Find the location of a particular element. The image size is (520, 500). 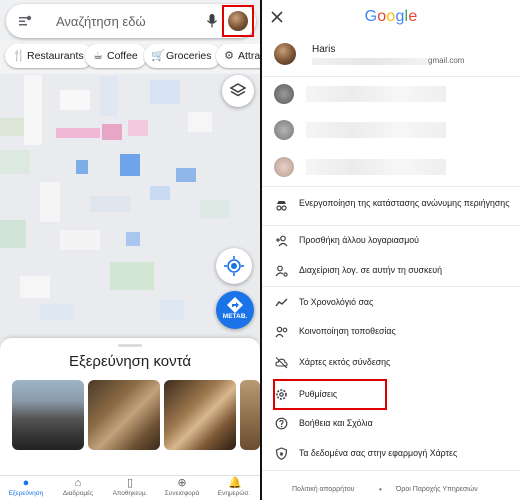

chip-label: Groceries is located at coordinates (189, 56).